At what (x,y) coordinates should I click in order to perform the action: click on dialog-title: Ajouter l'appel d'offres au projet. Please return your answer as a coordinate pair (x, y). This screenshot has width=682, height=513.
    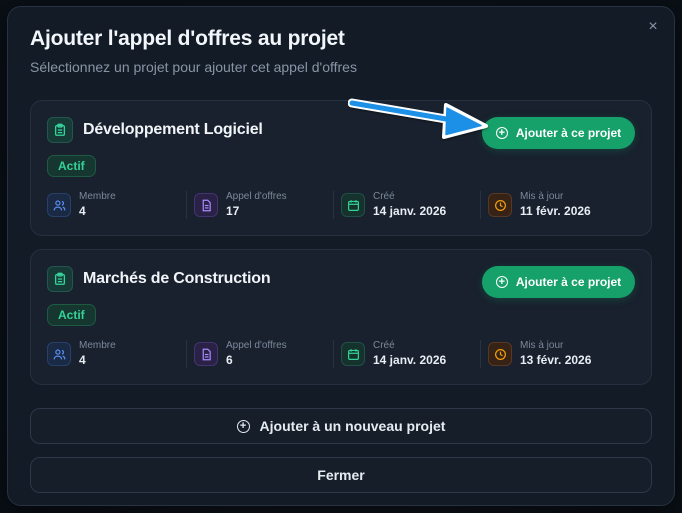
    Looking at the image, I should click on (187, 38).